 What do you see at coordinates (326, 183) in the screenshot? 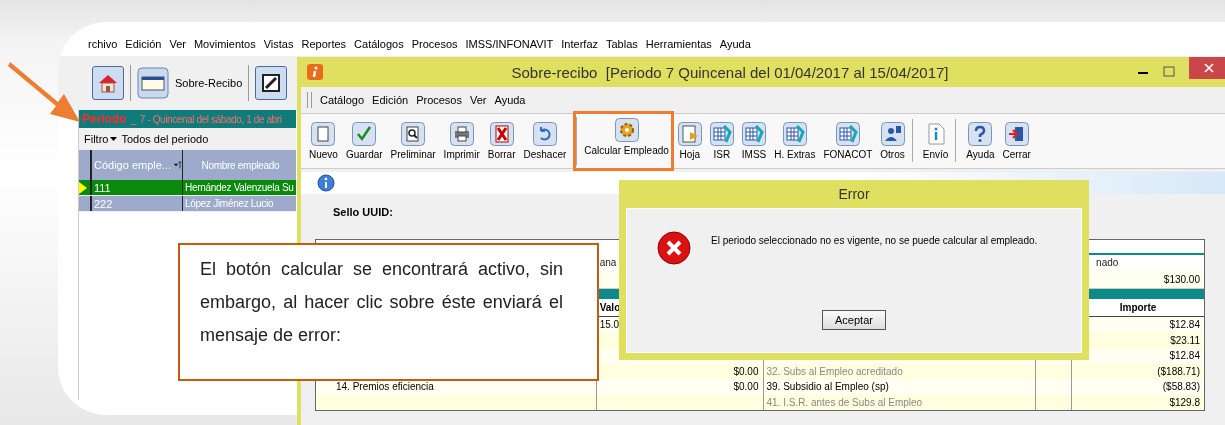
I see `info-icon` at bounding box center [326, 183].